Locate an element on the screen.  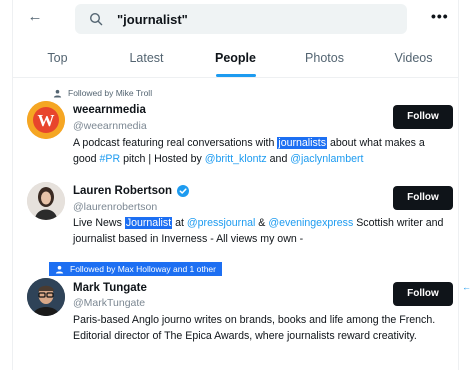
search-icon is located at coordinates (96, 19).